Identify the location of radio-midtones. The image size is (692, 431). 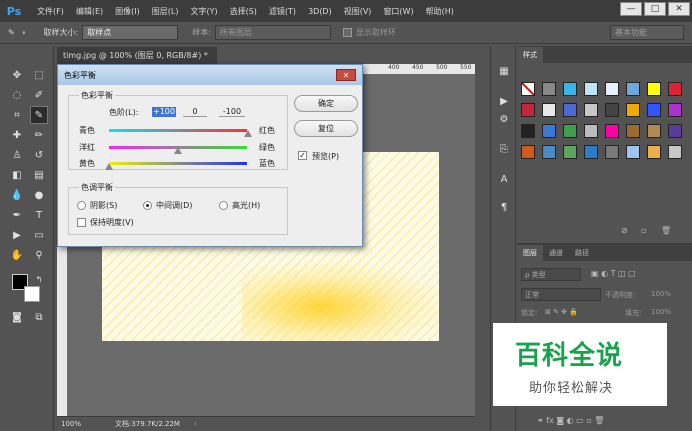
(147, 205).